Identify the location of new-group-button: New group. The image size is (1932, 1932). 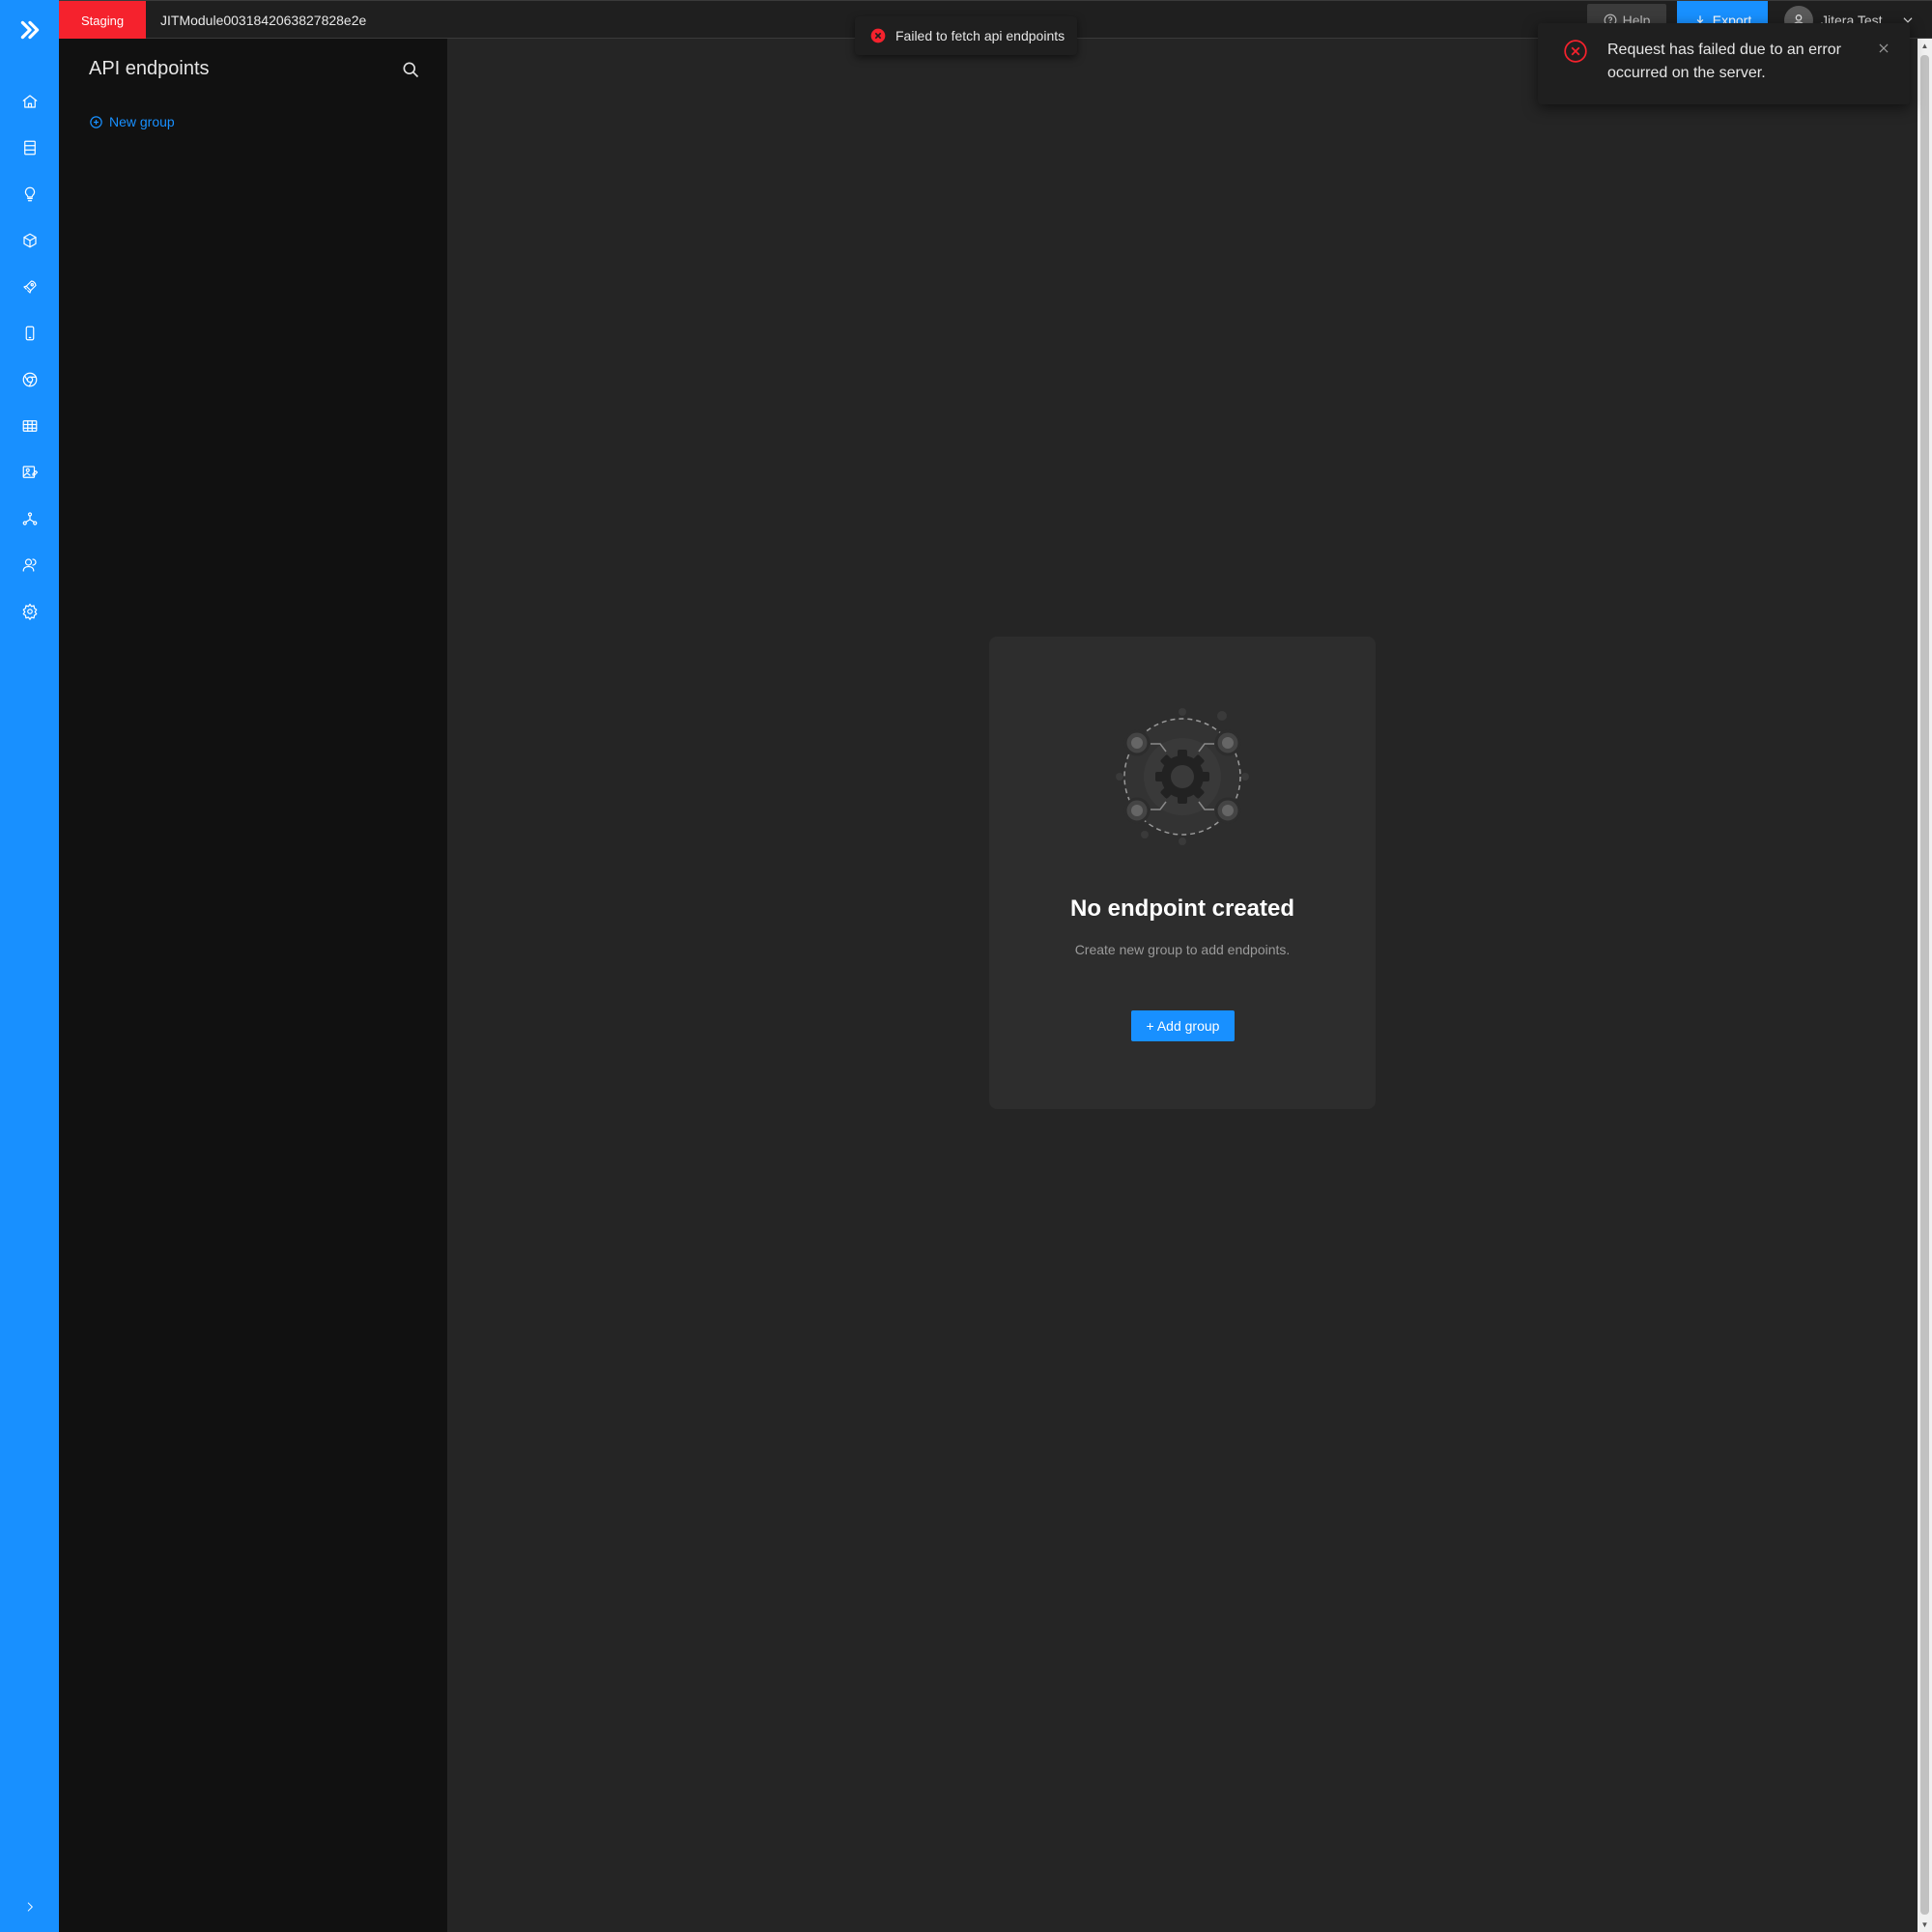
(132, 121).